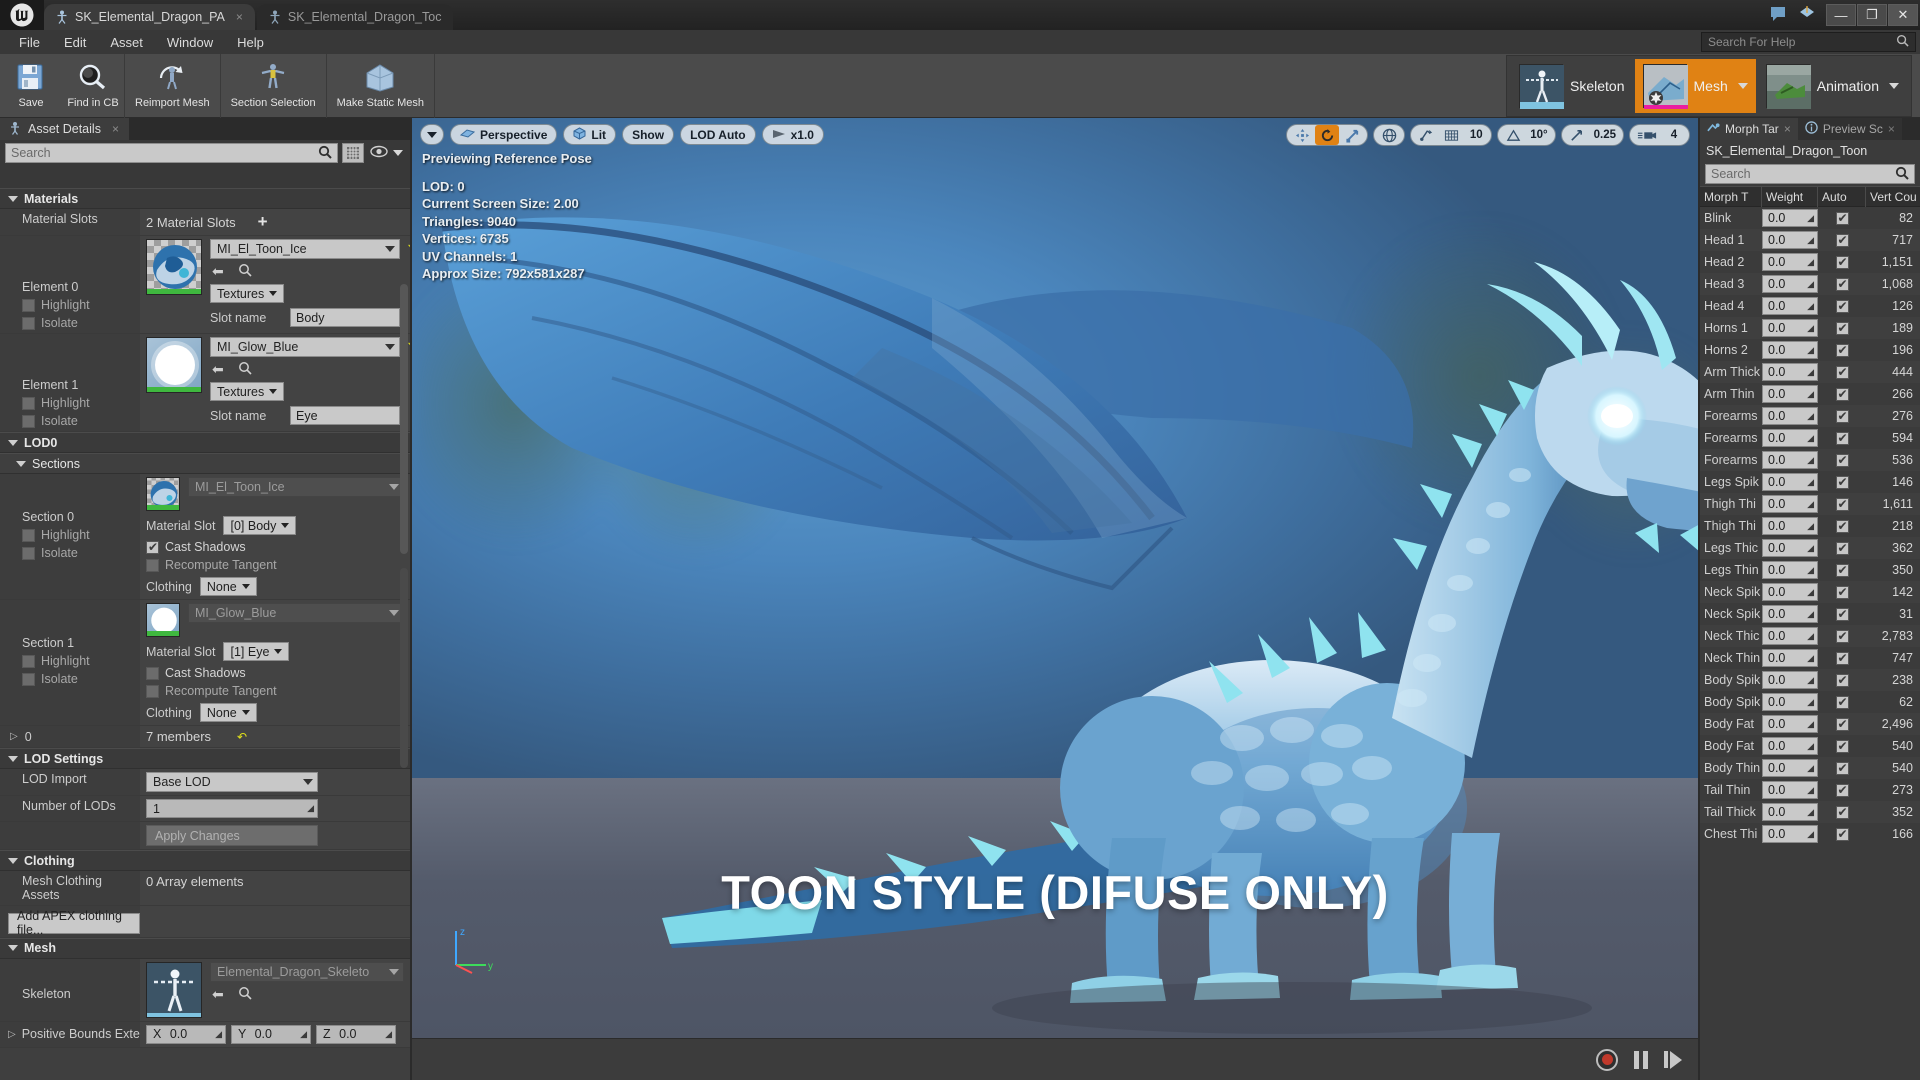 Image resolution: width=1920 pixels, height=1080 pixels. I want to click on element-1-slot-name-input: Eye, so click(345, 415).